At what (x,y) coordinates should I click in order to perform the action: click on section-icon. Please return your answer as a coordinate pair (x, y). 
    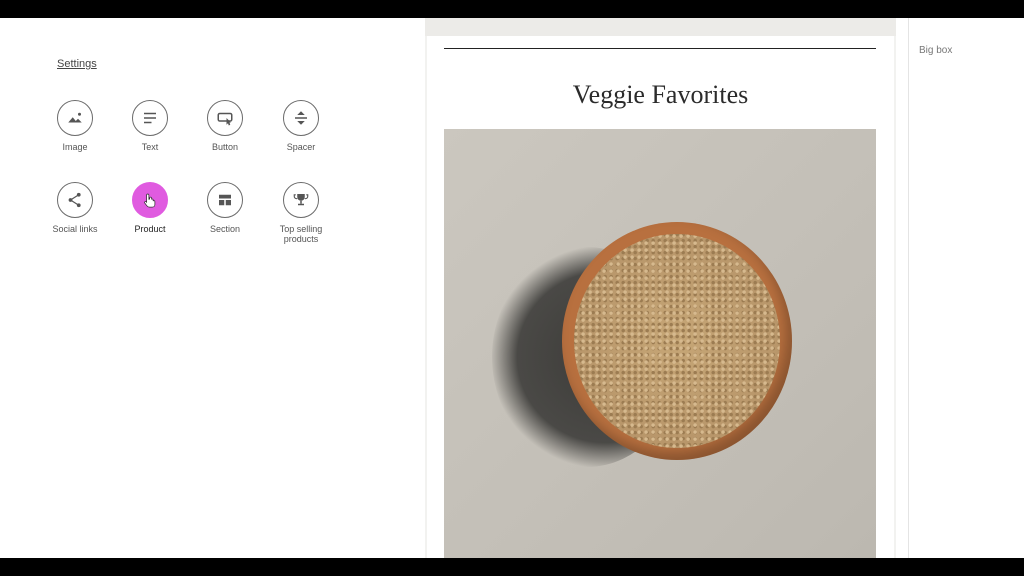
    Looking at the image, I should click on (225, 200).